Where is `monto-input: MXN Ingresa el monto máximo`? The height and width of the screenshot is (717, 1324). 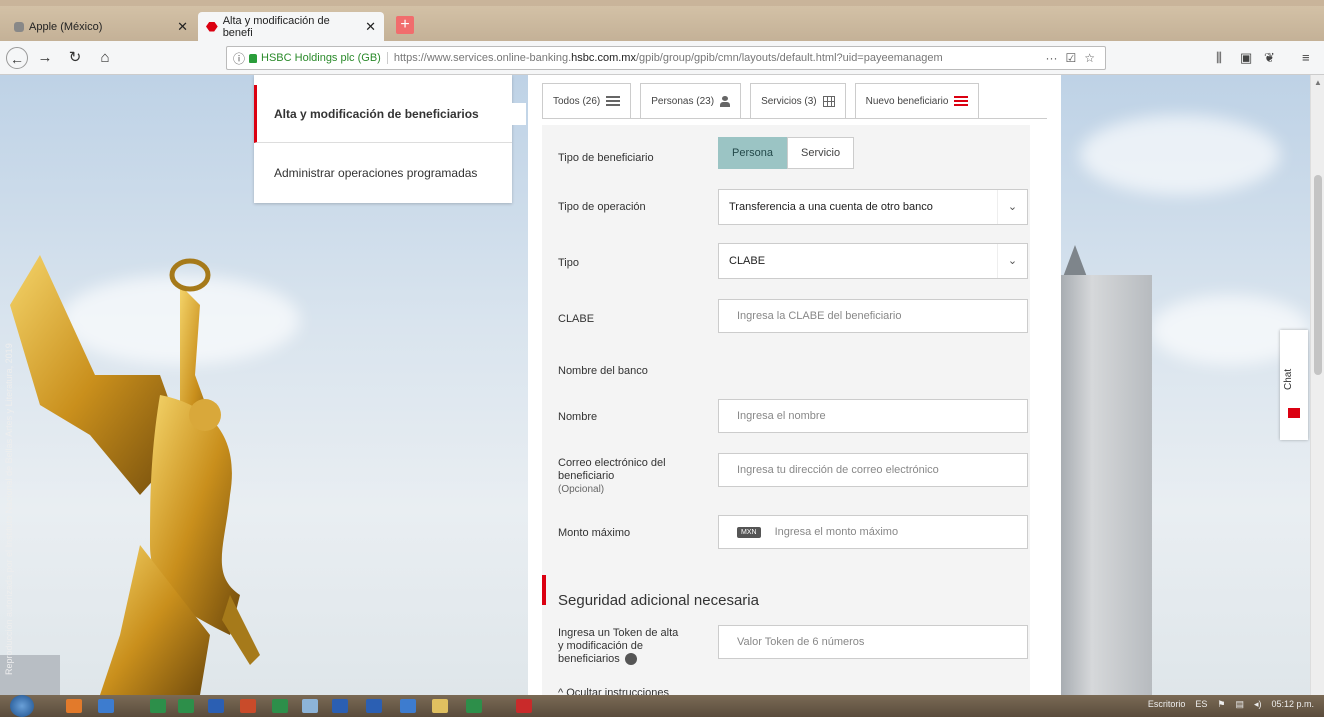 monto-input: MXN Ingresa el monto máximo is located at coordinates (873, 532).